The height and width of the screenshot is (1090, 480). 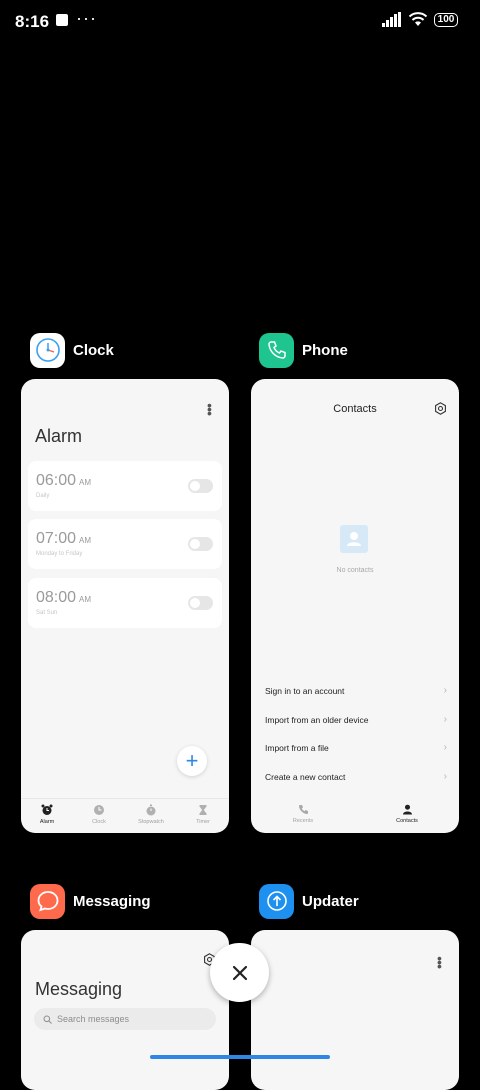 I want to click on updater-app-icon, so click(x=276, y=901).